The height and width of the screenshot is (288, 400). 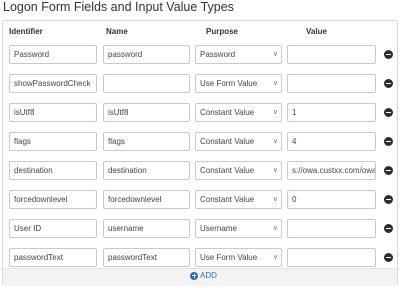 I want to click on name-field: isUtf8, so click(x=146, y=112).